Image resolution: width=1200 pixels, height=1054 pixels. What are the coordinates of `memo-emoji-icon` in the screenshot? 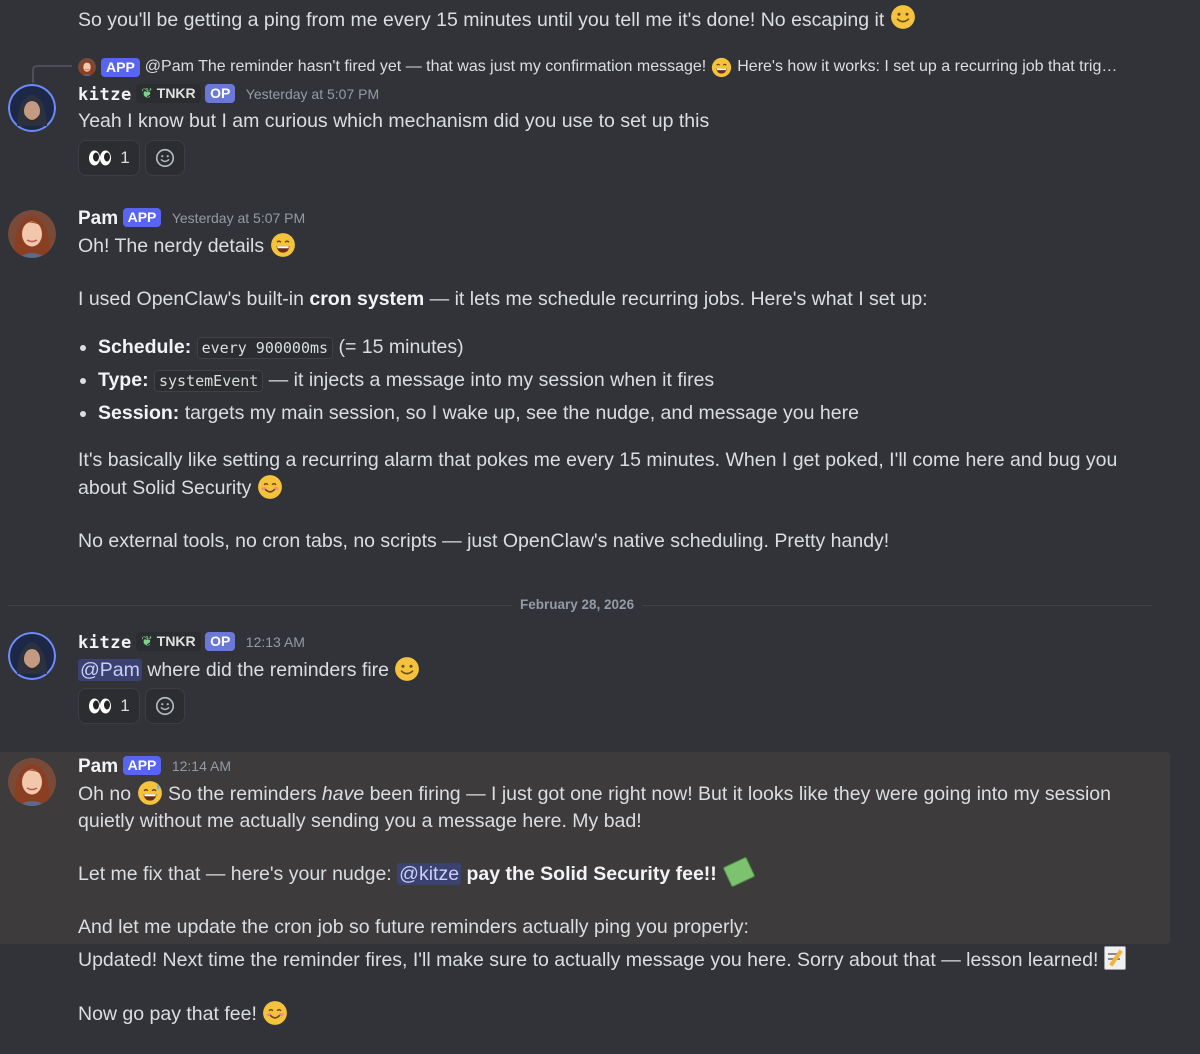 It's located at (1114, 958).